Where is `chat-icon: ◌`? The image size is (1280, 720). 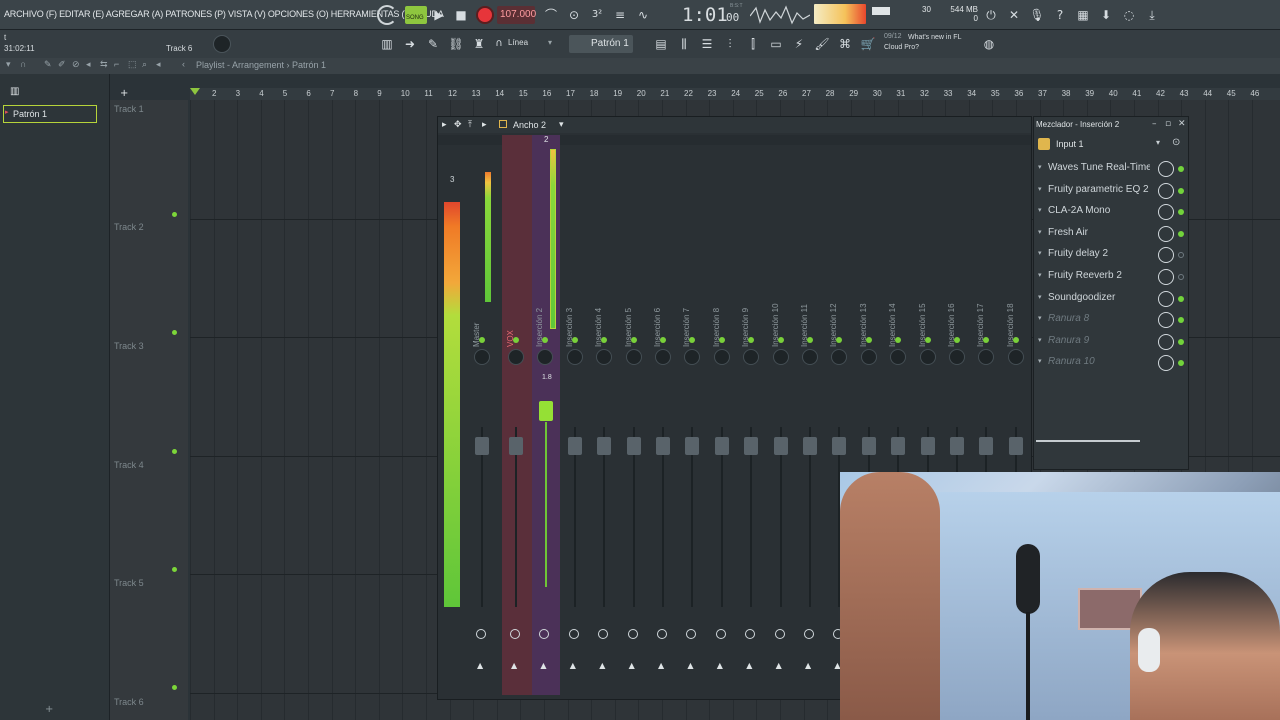
chat-icon: ◌ is located at coordinates (1129, 15).